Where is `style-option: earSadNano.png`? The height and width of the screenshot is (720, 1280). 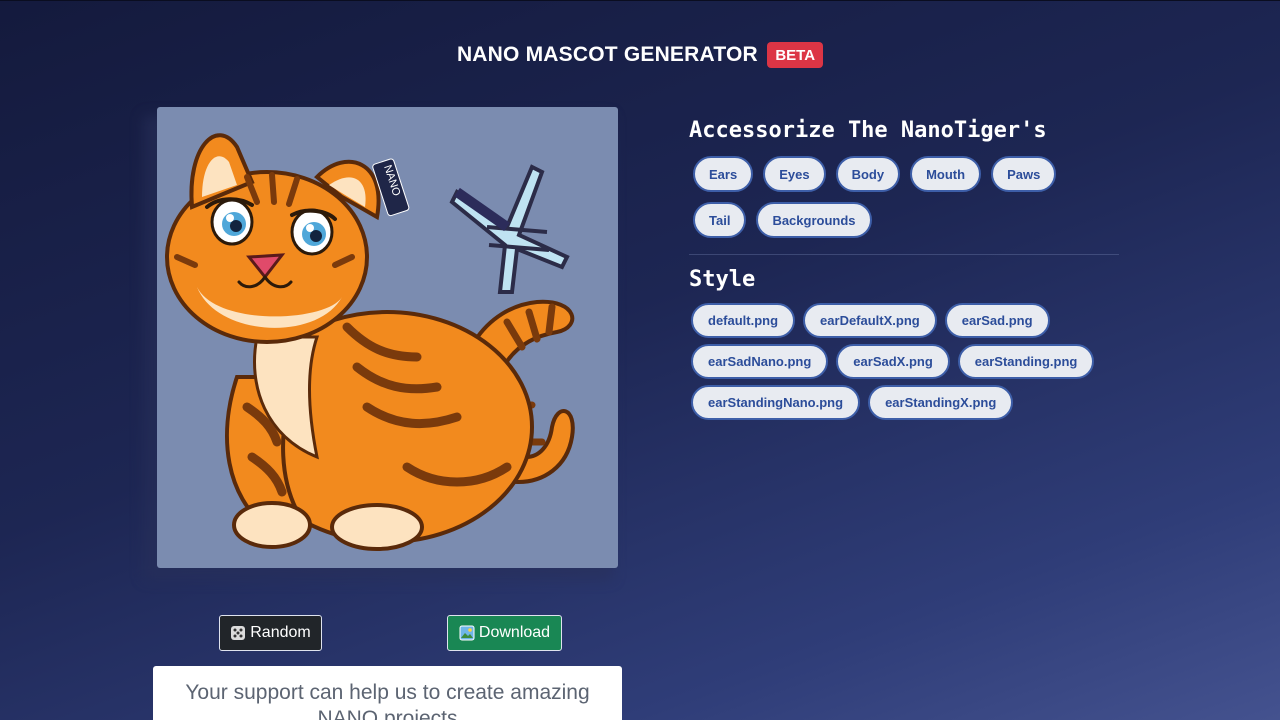
style-option: earSadNano.png is located at coordinates (760, 361).